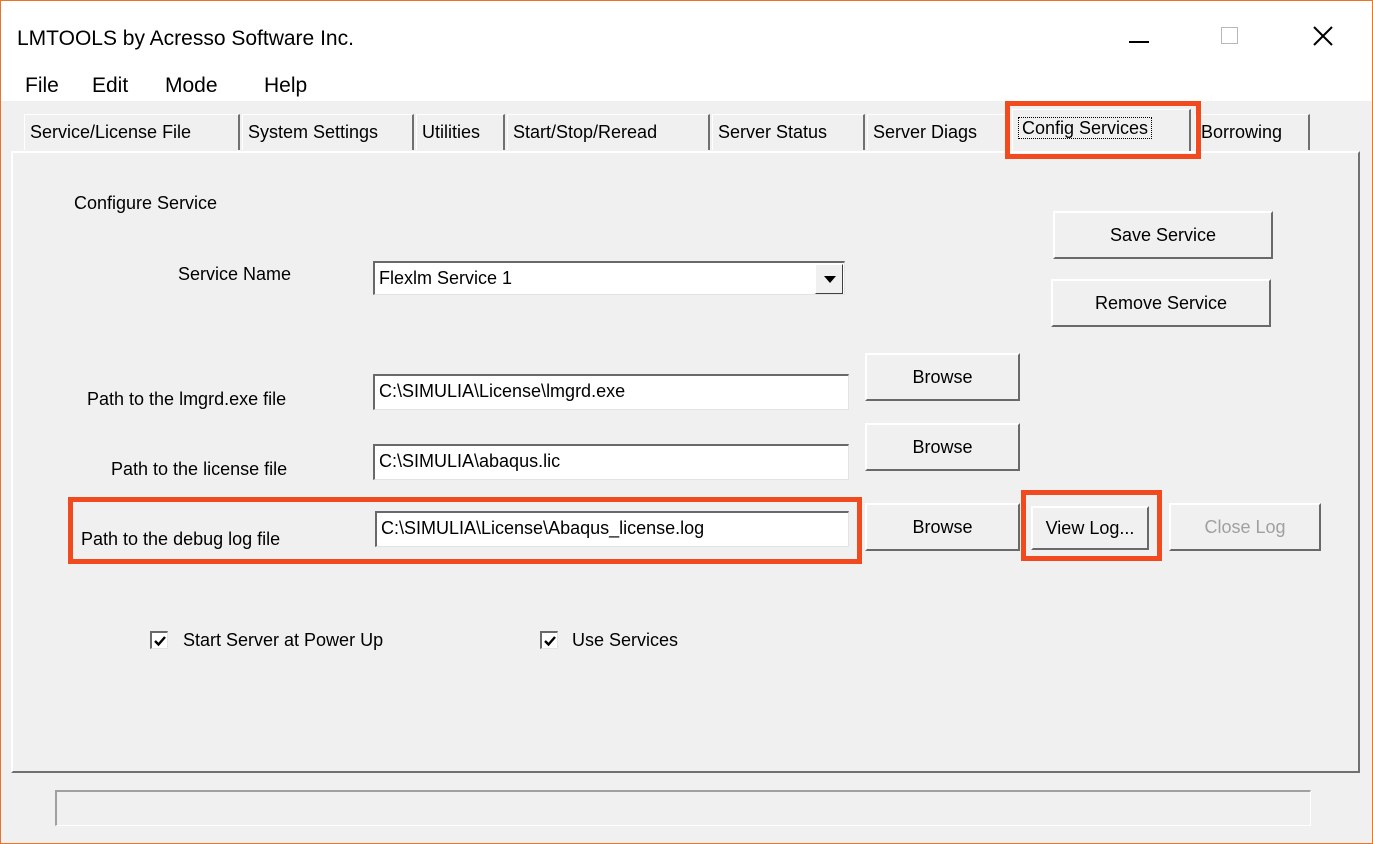 Image resolution: width=1373 pixels, height=844 pixels. Describe the element at coordinates (608, 132) in the screenshot. I see `tab-start-stop-reread: Start/Stop/Reread` at that location.